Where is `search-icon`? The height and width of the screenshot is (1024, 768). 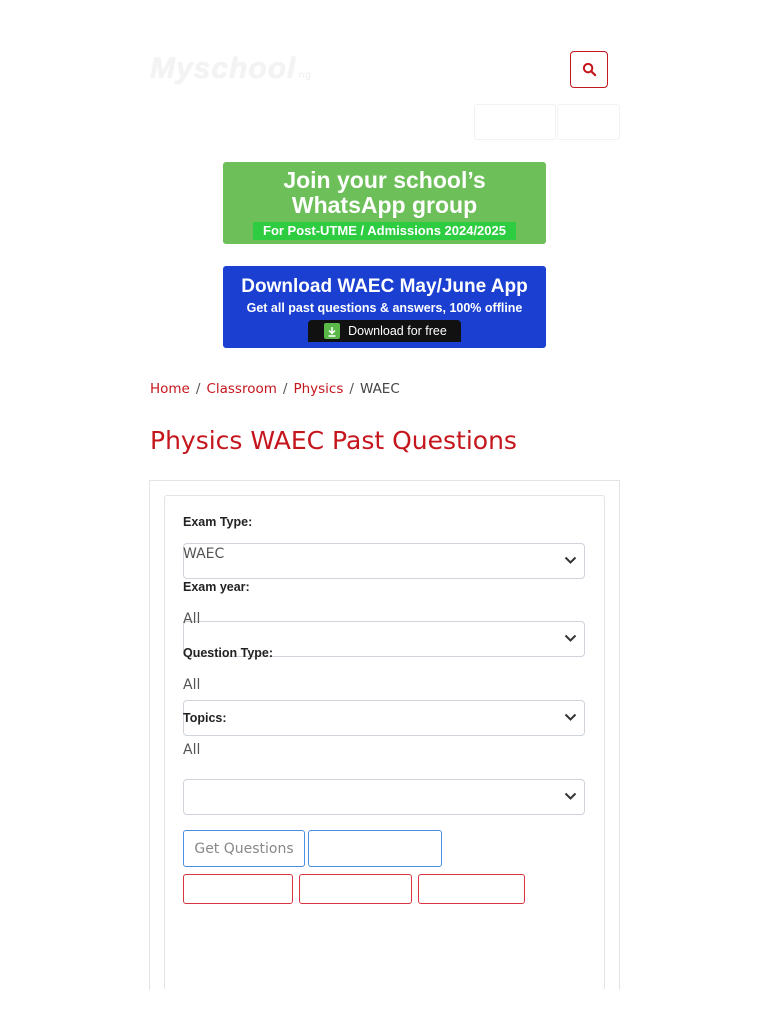
search-icon is located at coordinates (589, 69).